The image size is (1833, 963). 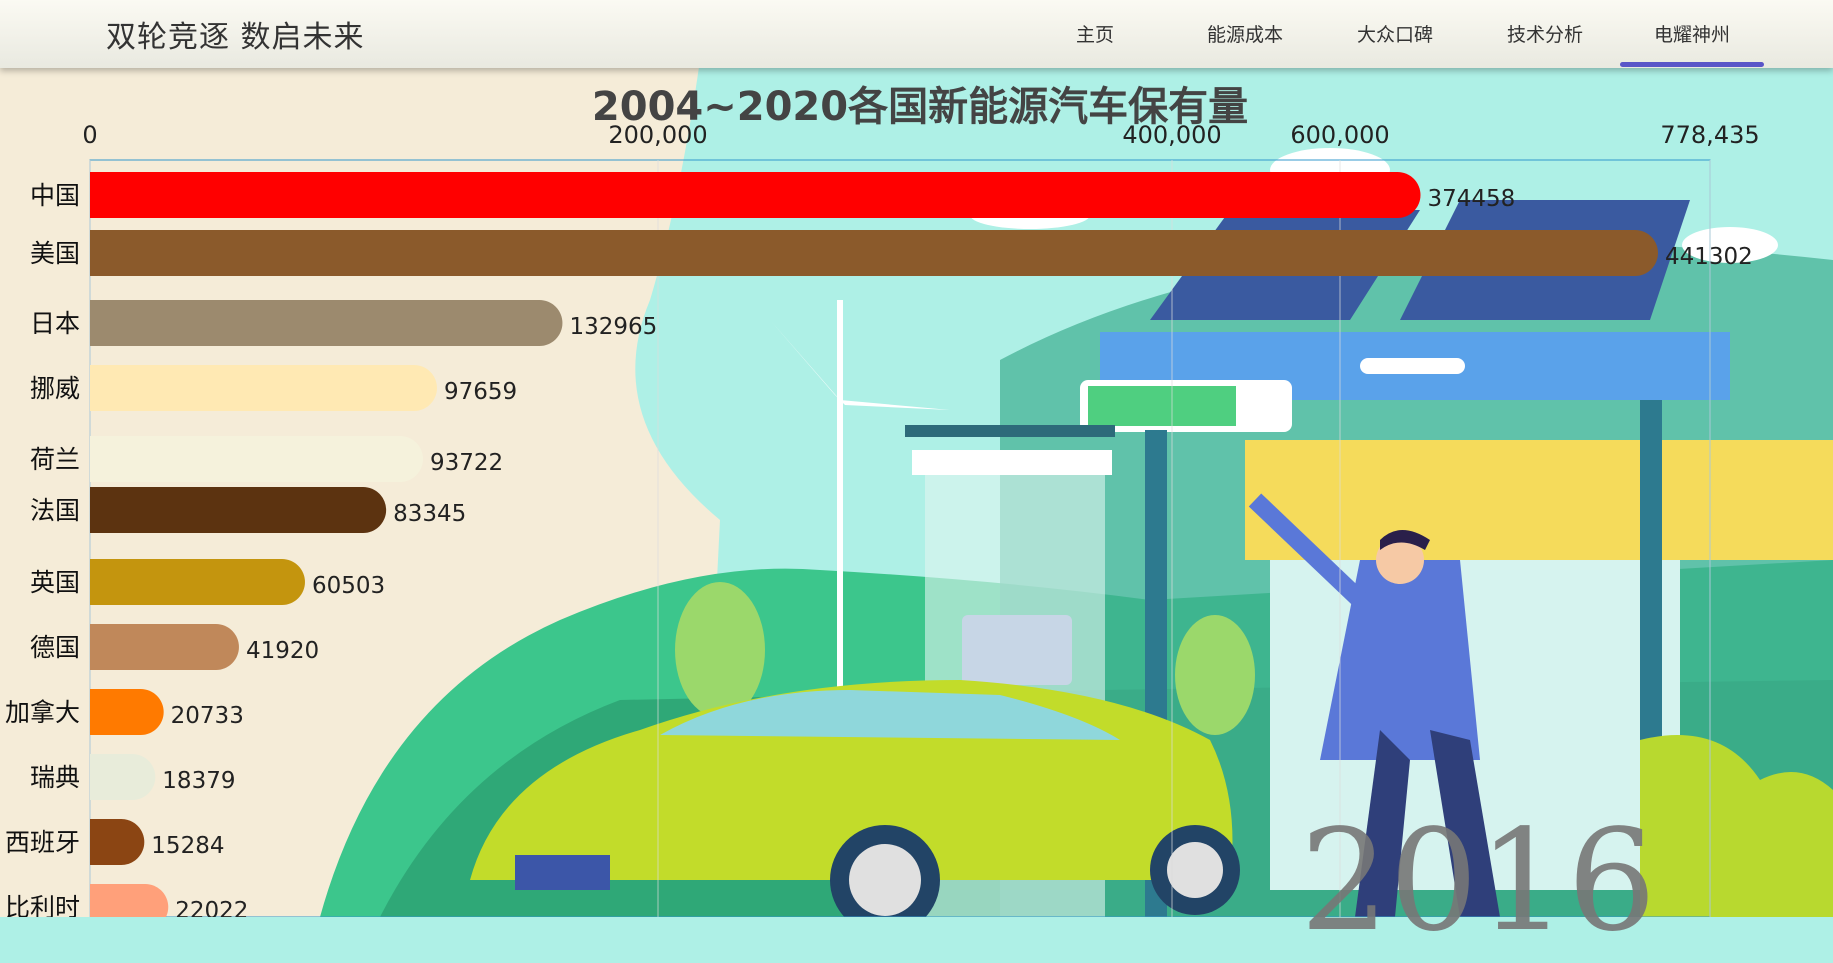 What do you see at coordinates (916, 34) in the screenshot?
I see `top-navbar: 双轮竞逐 数启未来 主页 能源成本 大众口碑 技术分析 电耀神州` at bounding box center [916, 34].